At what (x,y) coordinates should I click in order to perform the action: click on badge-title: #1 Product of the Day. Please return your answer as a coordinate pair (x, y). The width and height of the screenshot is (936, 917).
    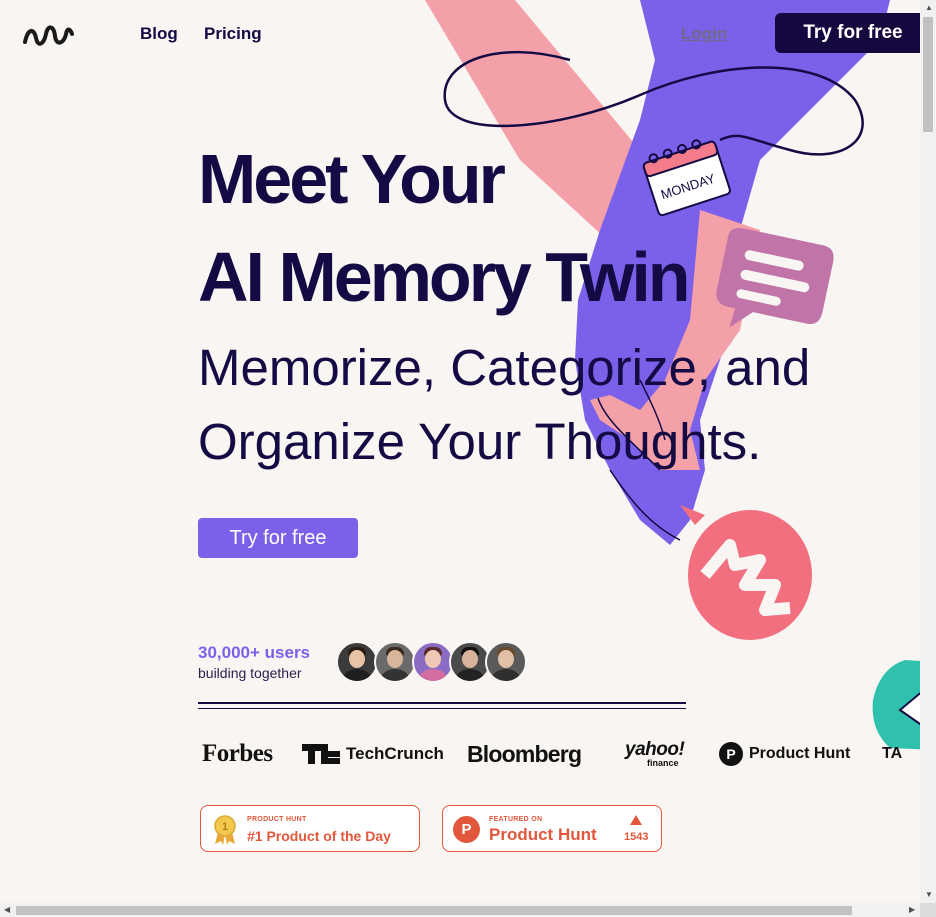
    Looking at the image, I should click on (319, 836).